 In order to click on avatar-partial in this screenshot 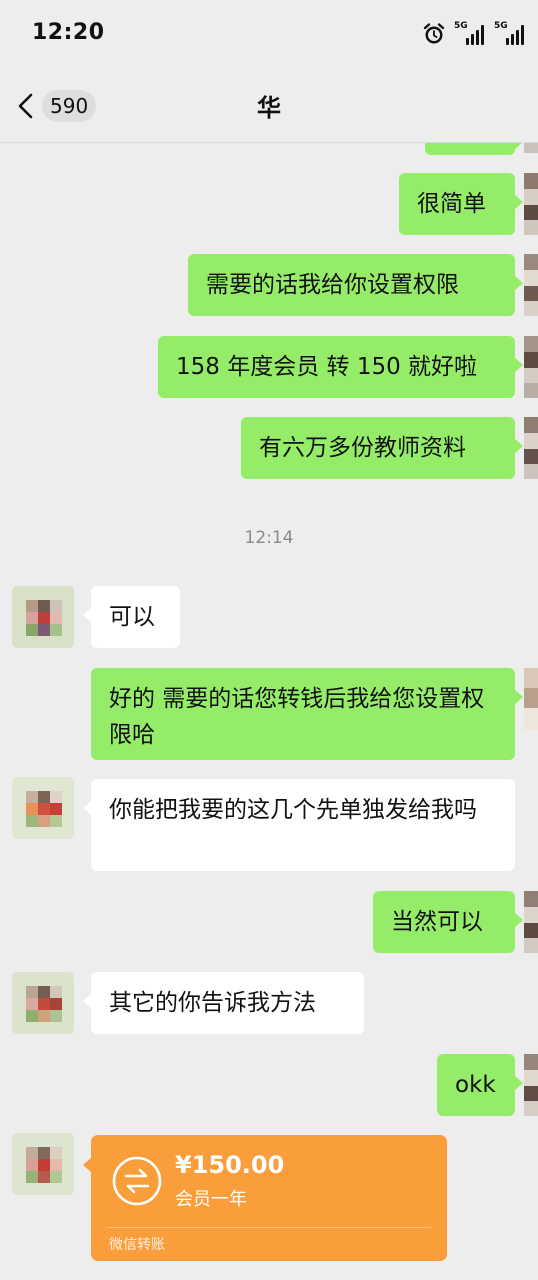, I will do `click(531, 148)`.